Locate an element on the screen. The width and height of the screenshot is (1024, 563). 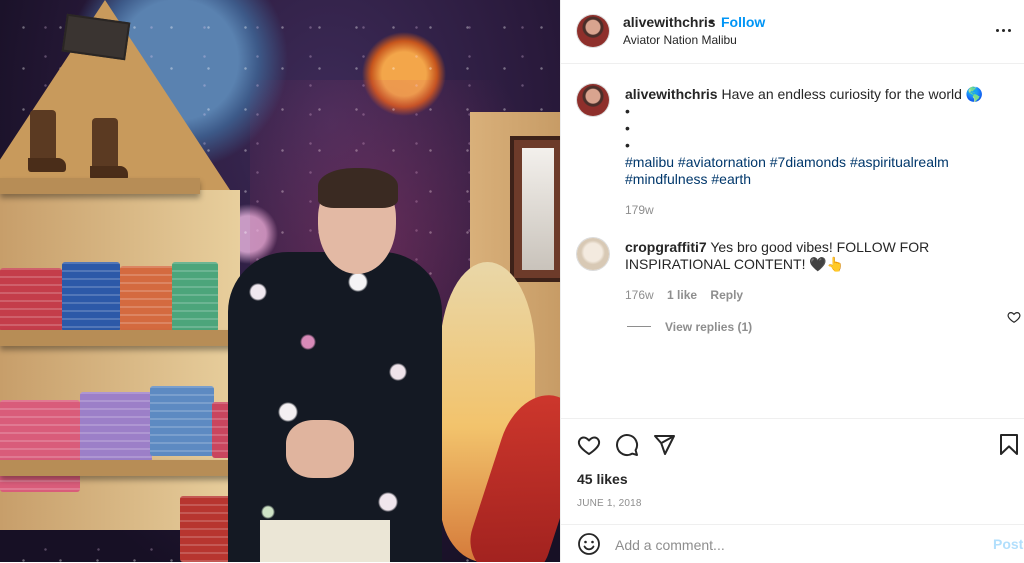
hashtag-link: #aspiritualrealm is located at coordinates (899, 162).